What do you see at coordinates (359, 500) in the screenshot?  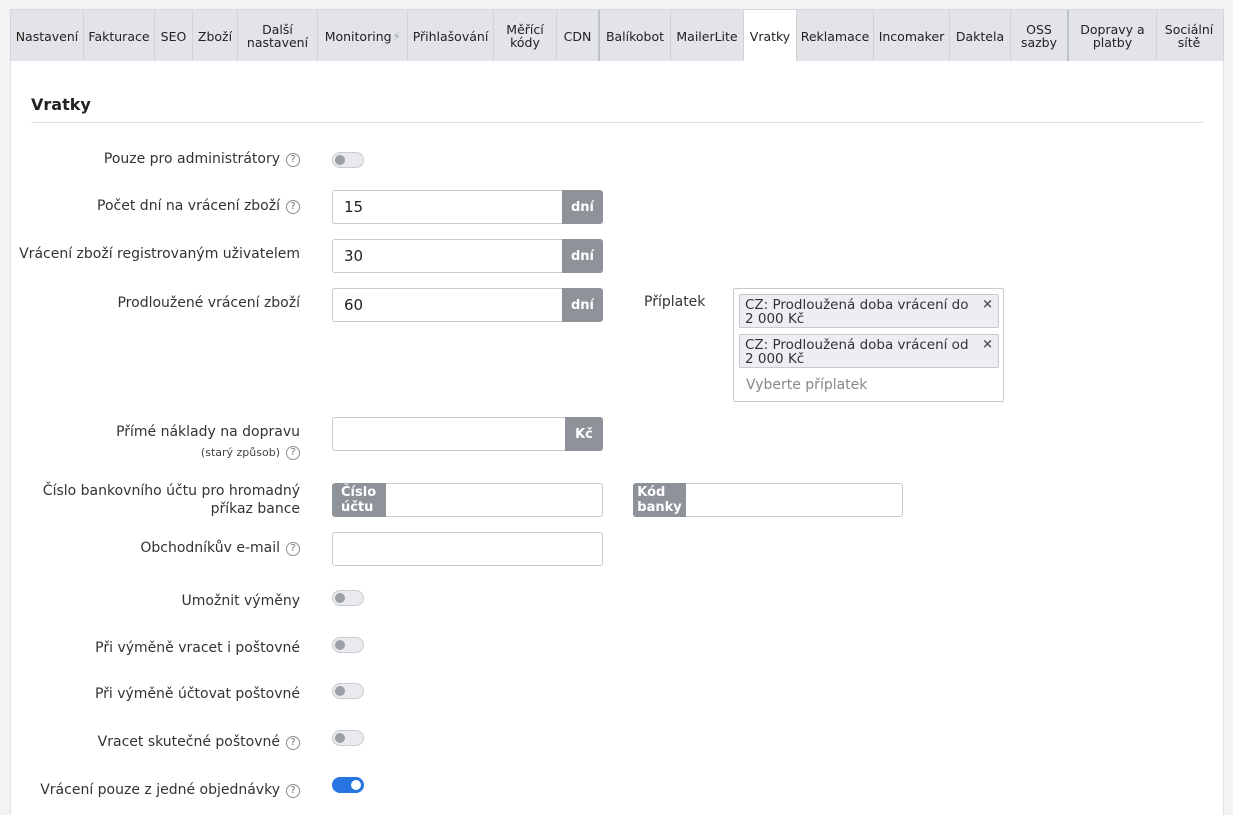 I see `account-number-addon: Číslo účtu` at bounding box center [359, 500].